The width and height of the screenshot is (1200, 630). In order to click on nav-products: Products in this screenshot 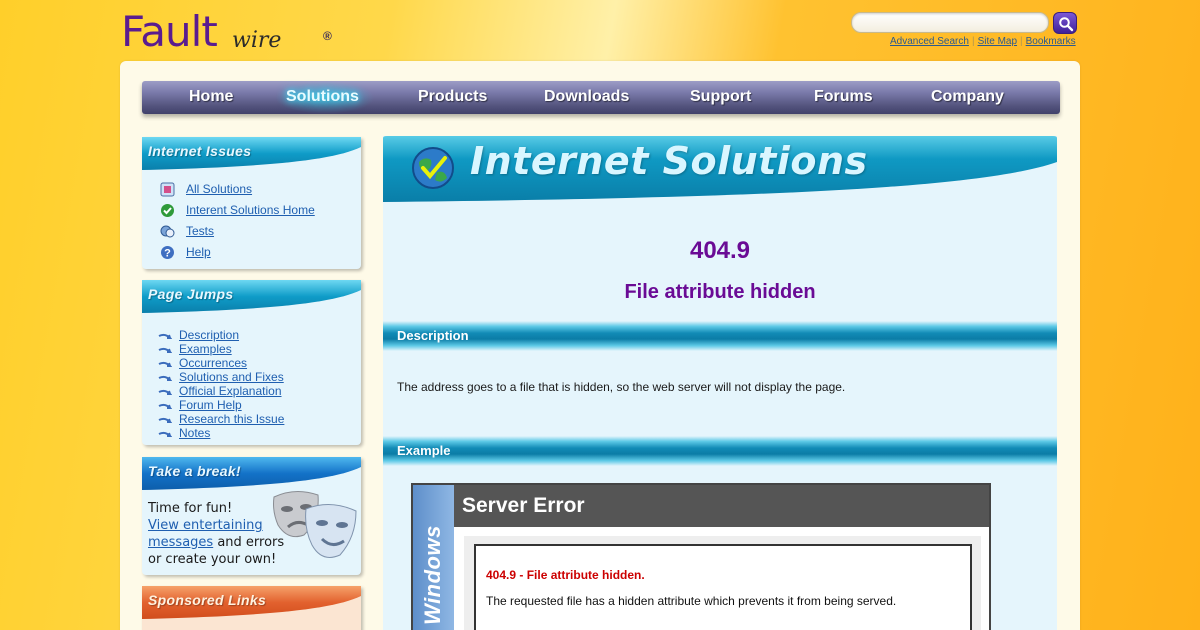, I will do `click(452, 97)`.